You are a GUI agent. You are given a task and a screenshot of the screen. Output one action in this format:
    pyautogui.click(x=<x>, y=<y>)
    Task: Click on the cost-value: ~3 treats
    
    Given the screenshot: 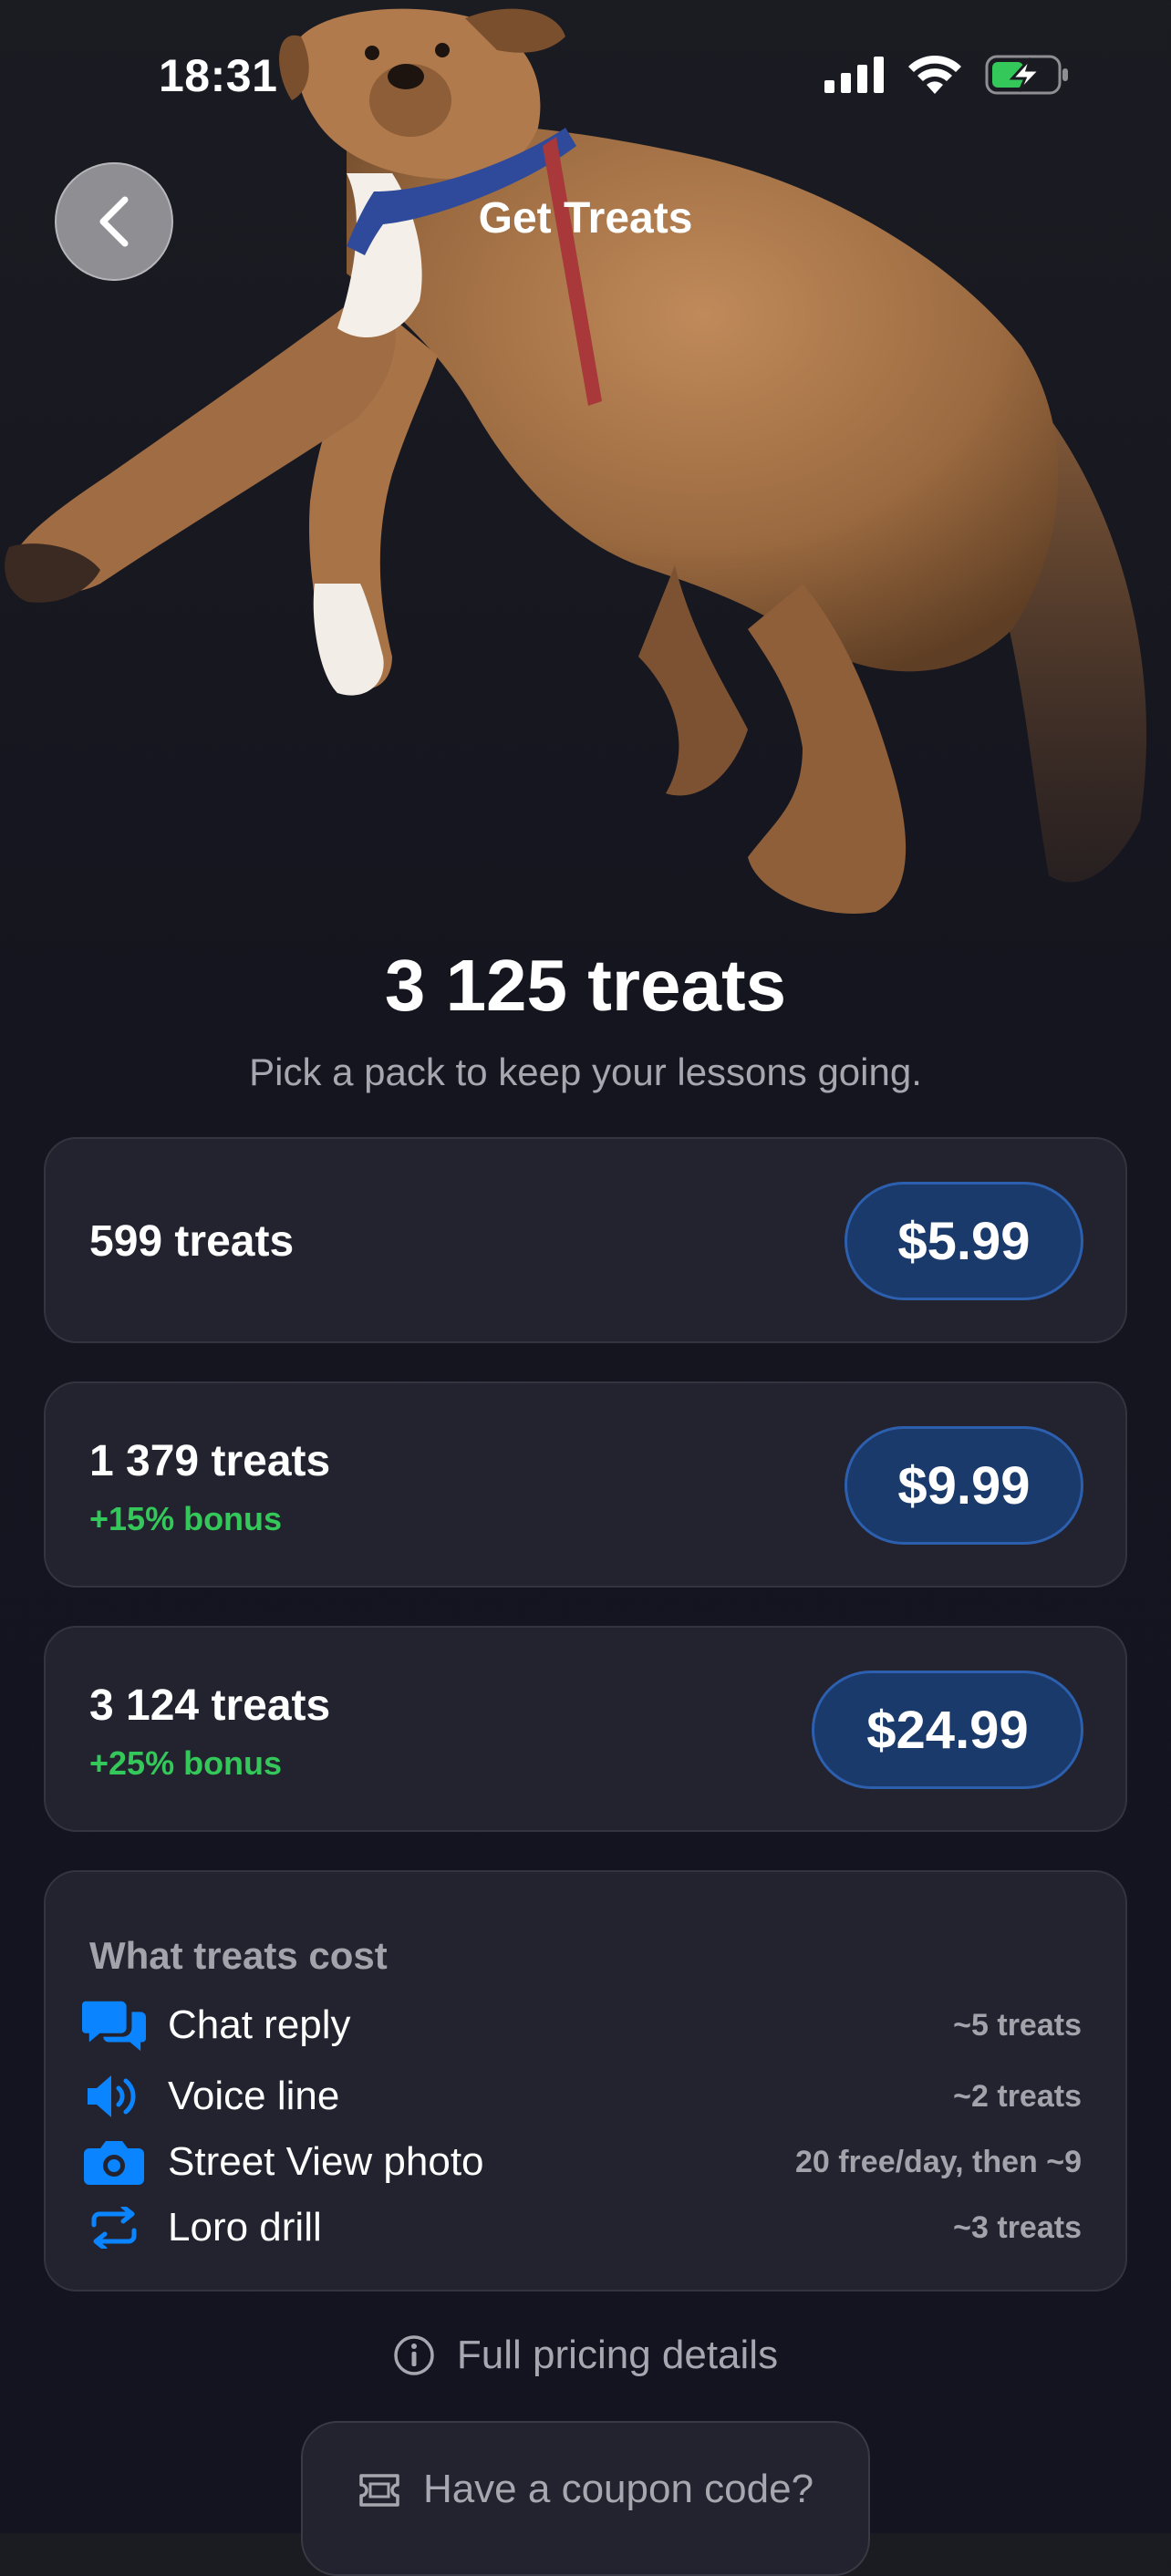 What is the action you would take?
    pyautogui.click(x=1017, y=2227)
    